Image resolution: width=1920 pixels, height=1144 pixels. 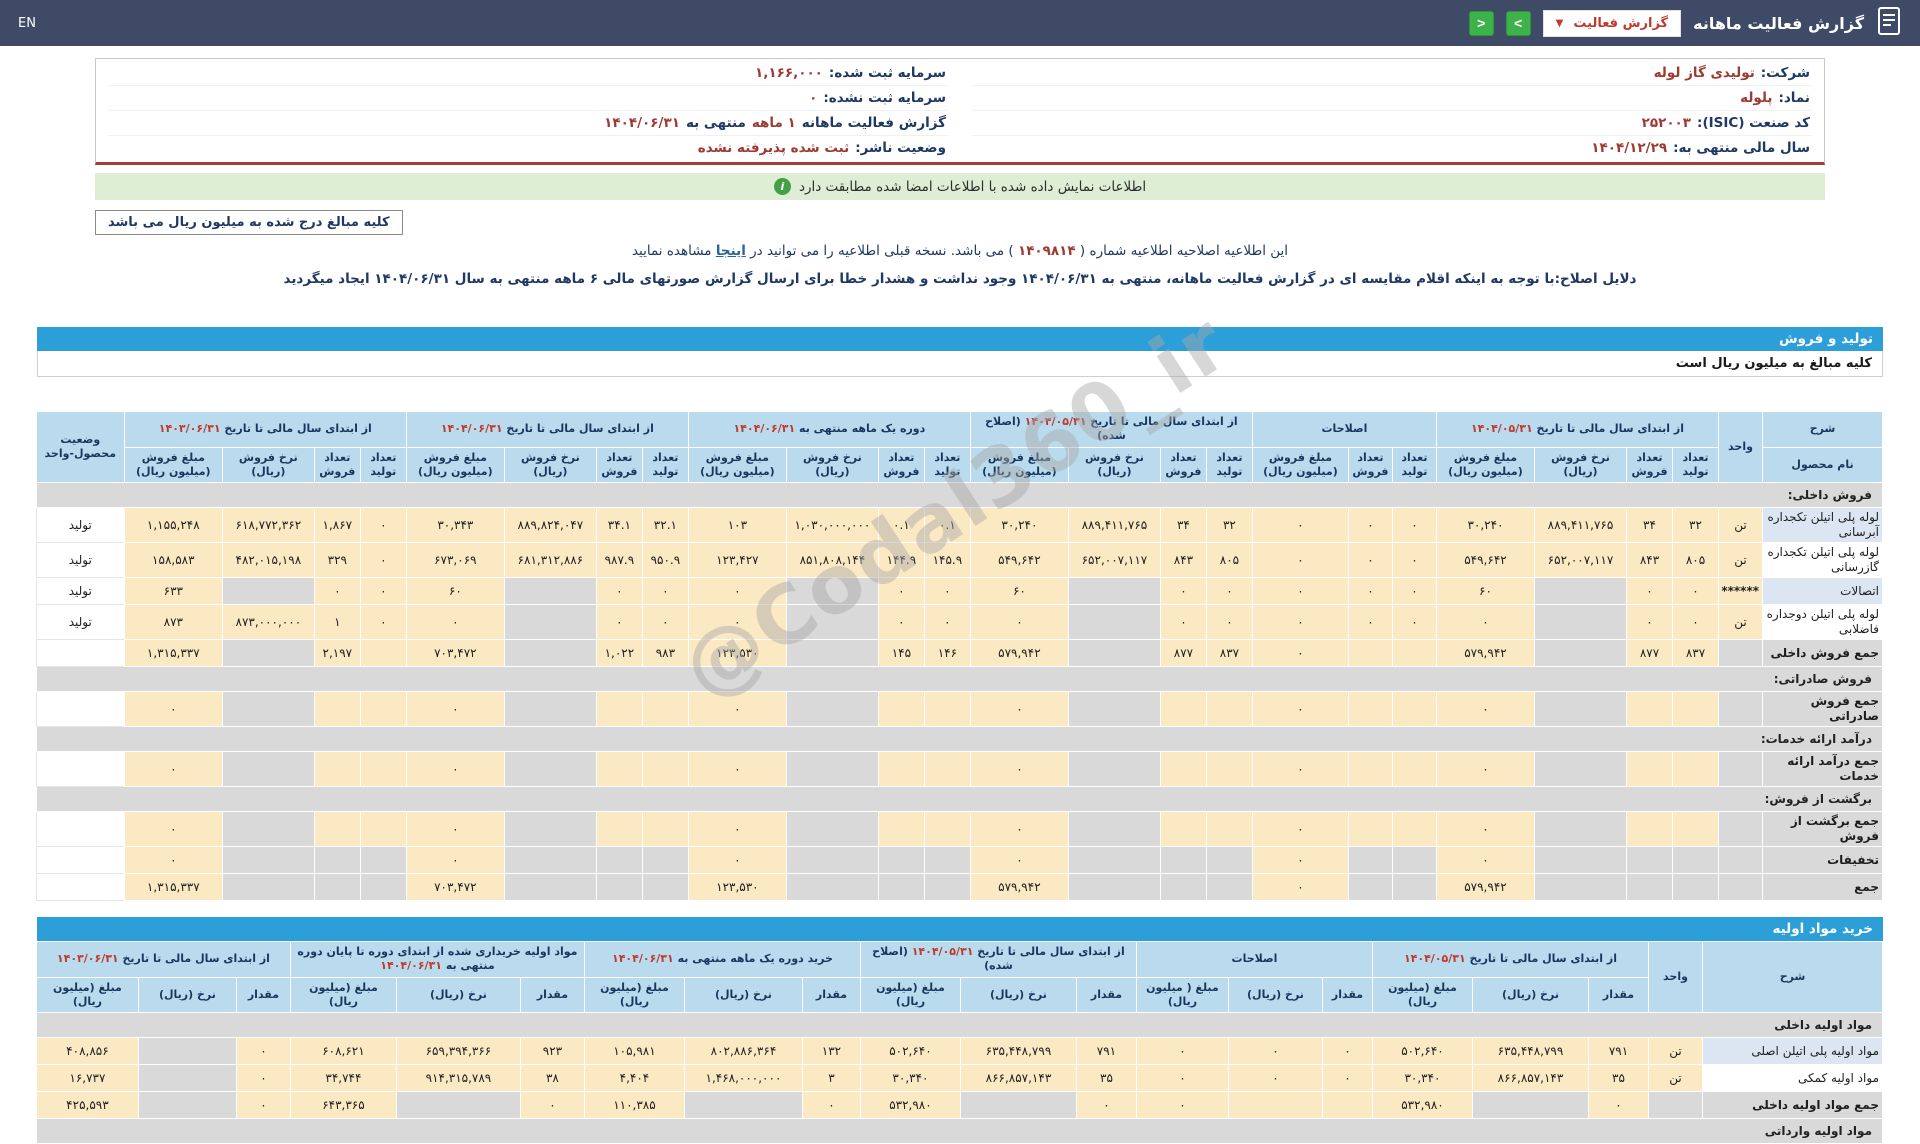 I want to click on section-production-sales: تولید و فروش, so click(x=960, y=339).